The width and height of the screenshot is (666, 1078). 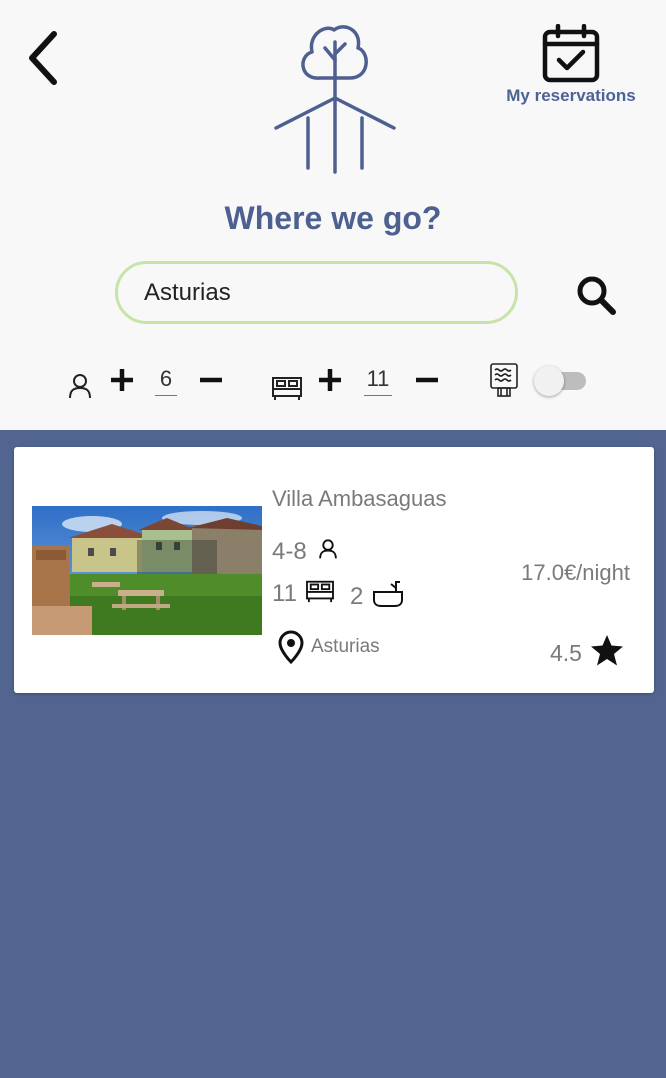 I want to click on search-input, so click(x=316, y=292).